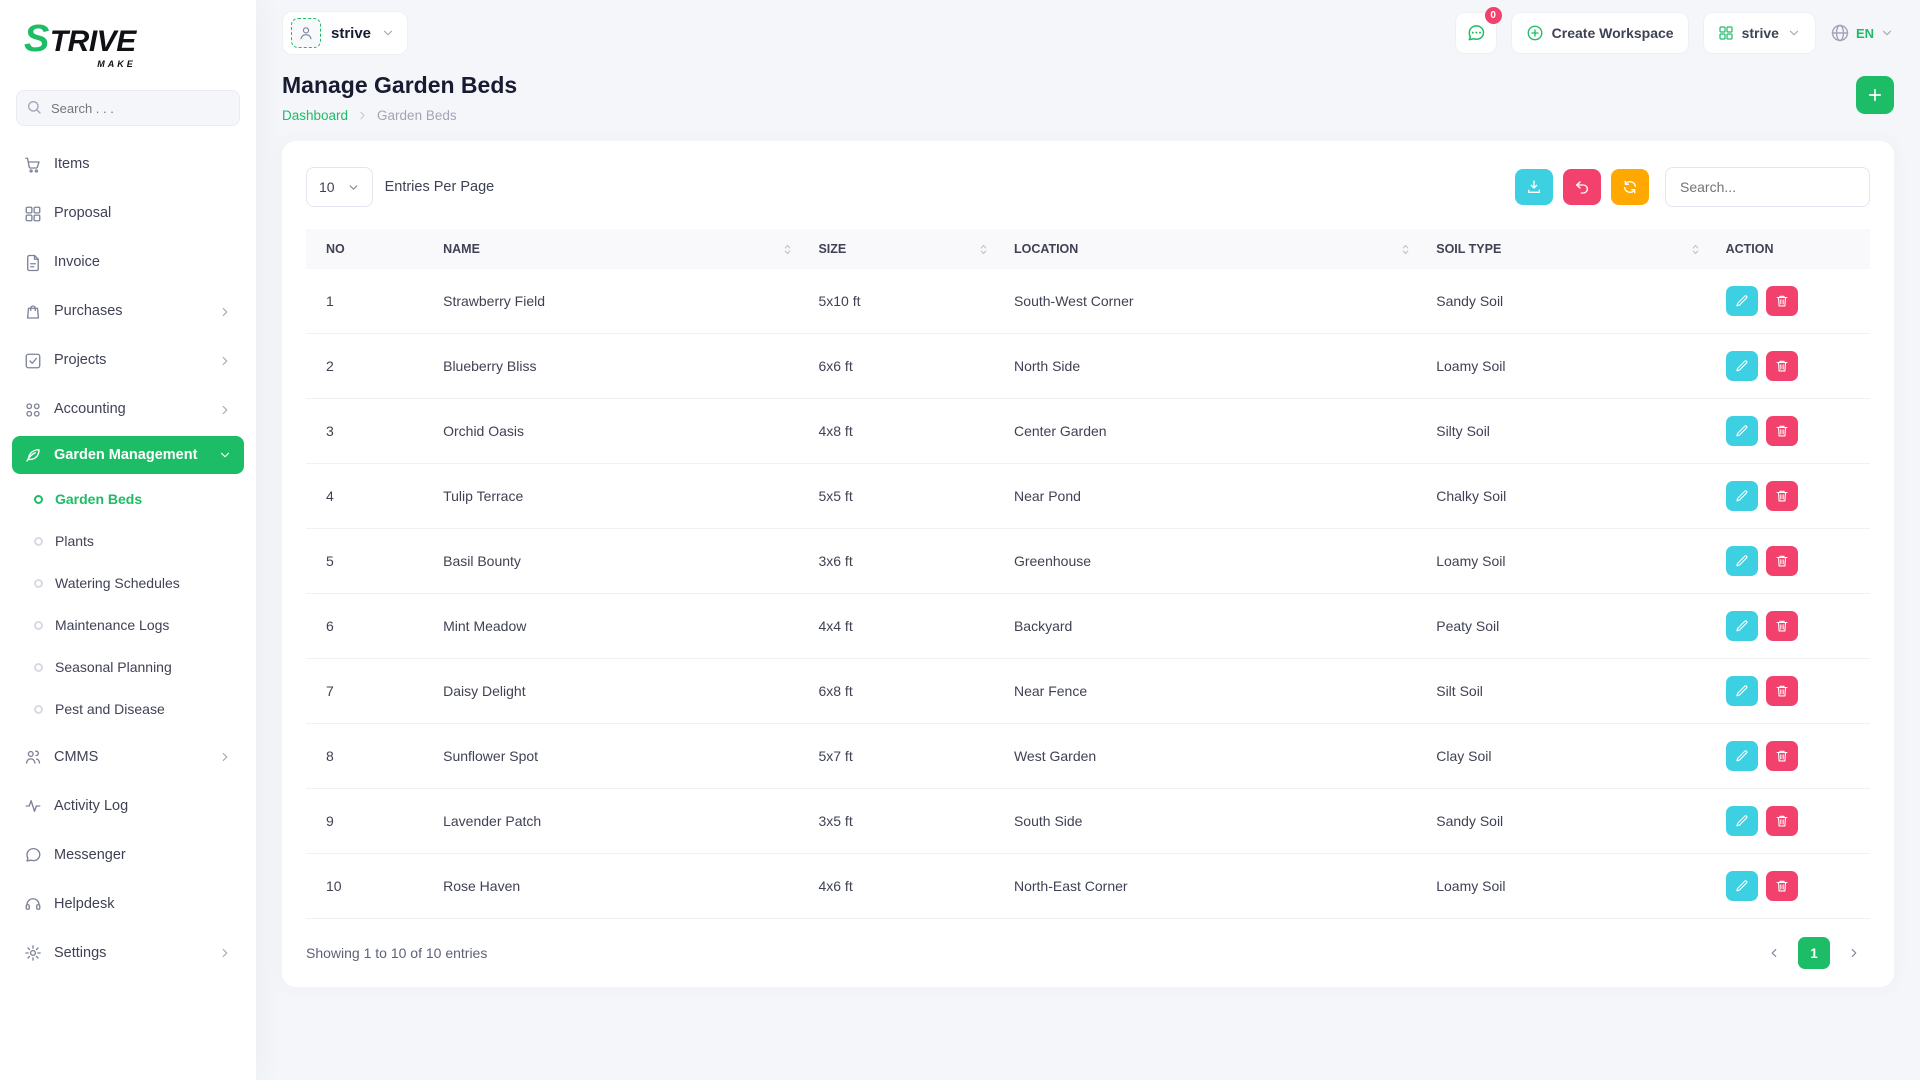 This screenshot has width=1920, height=1080. I want to click on sidebar-item-proposal: Proposal, so click(128, 213).